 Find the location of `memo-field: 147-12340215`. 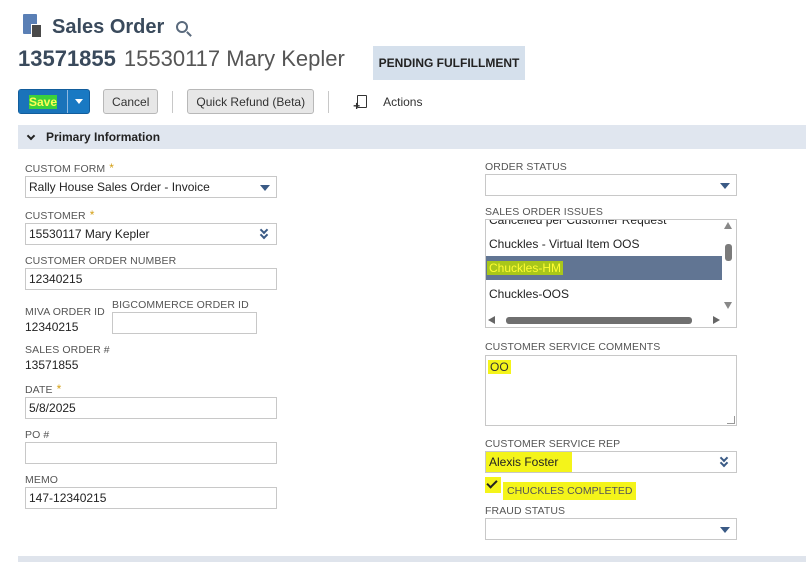

memo-field: 147-12340215 is located at coordinates (151, 498).